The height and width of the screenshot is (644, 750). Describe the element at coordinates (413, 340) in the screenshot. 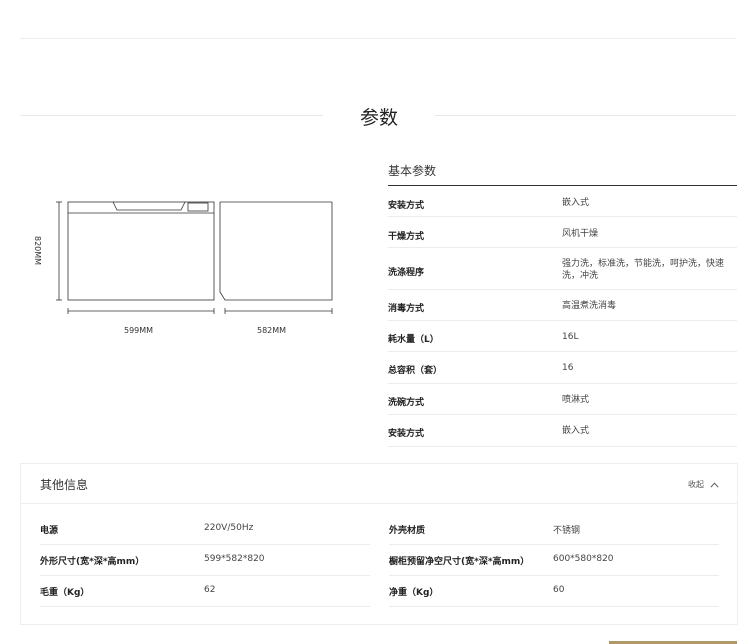

I see `row-key: 耗水量（L）` at that location.